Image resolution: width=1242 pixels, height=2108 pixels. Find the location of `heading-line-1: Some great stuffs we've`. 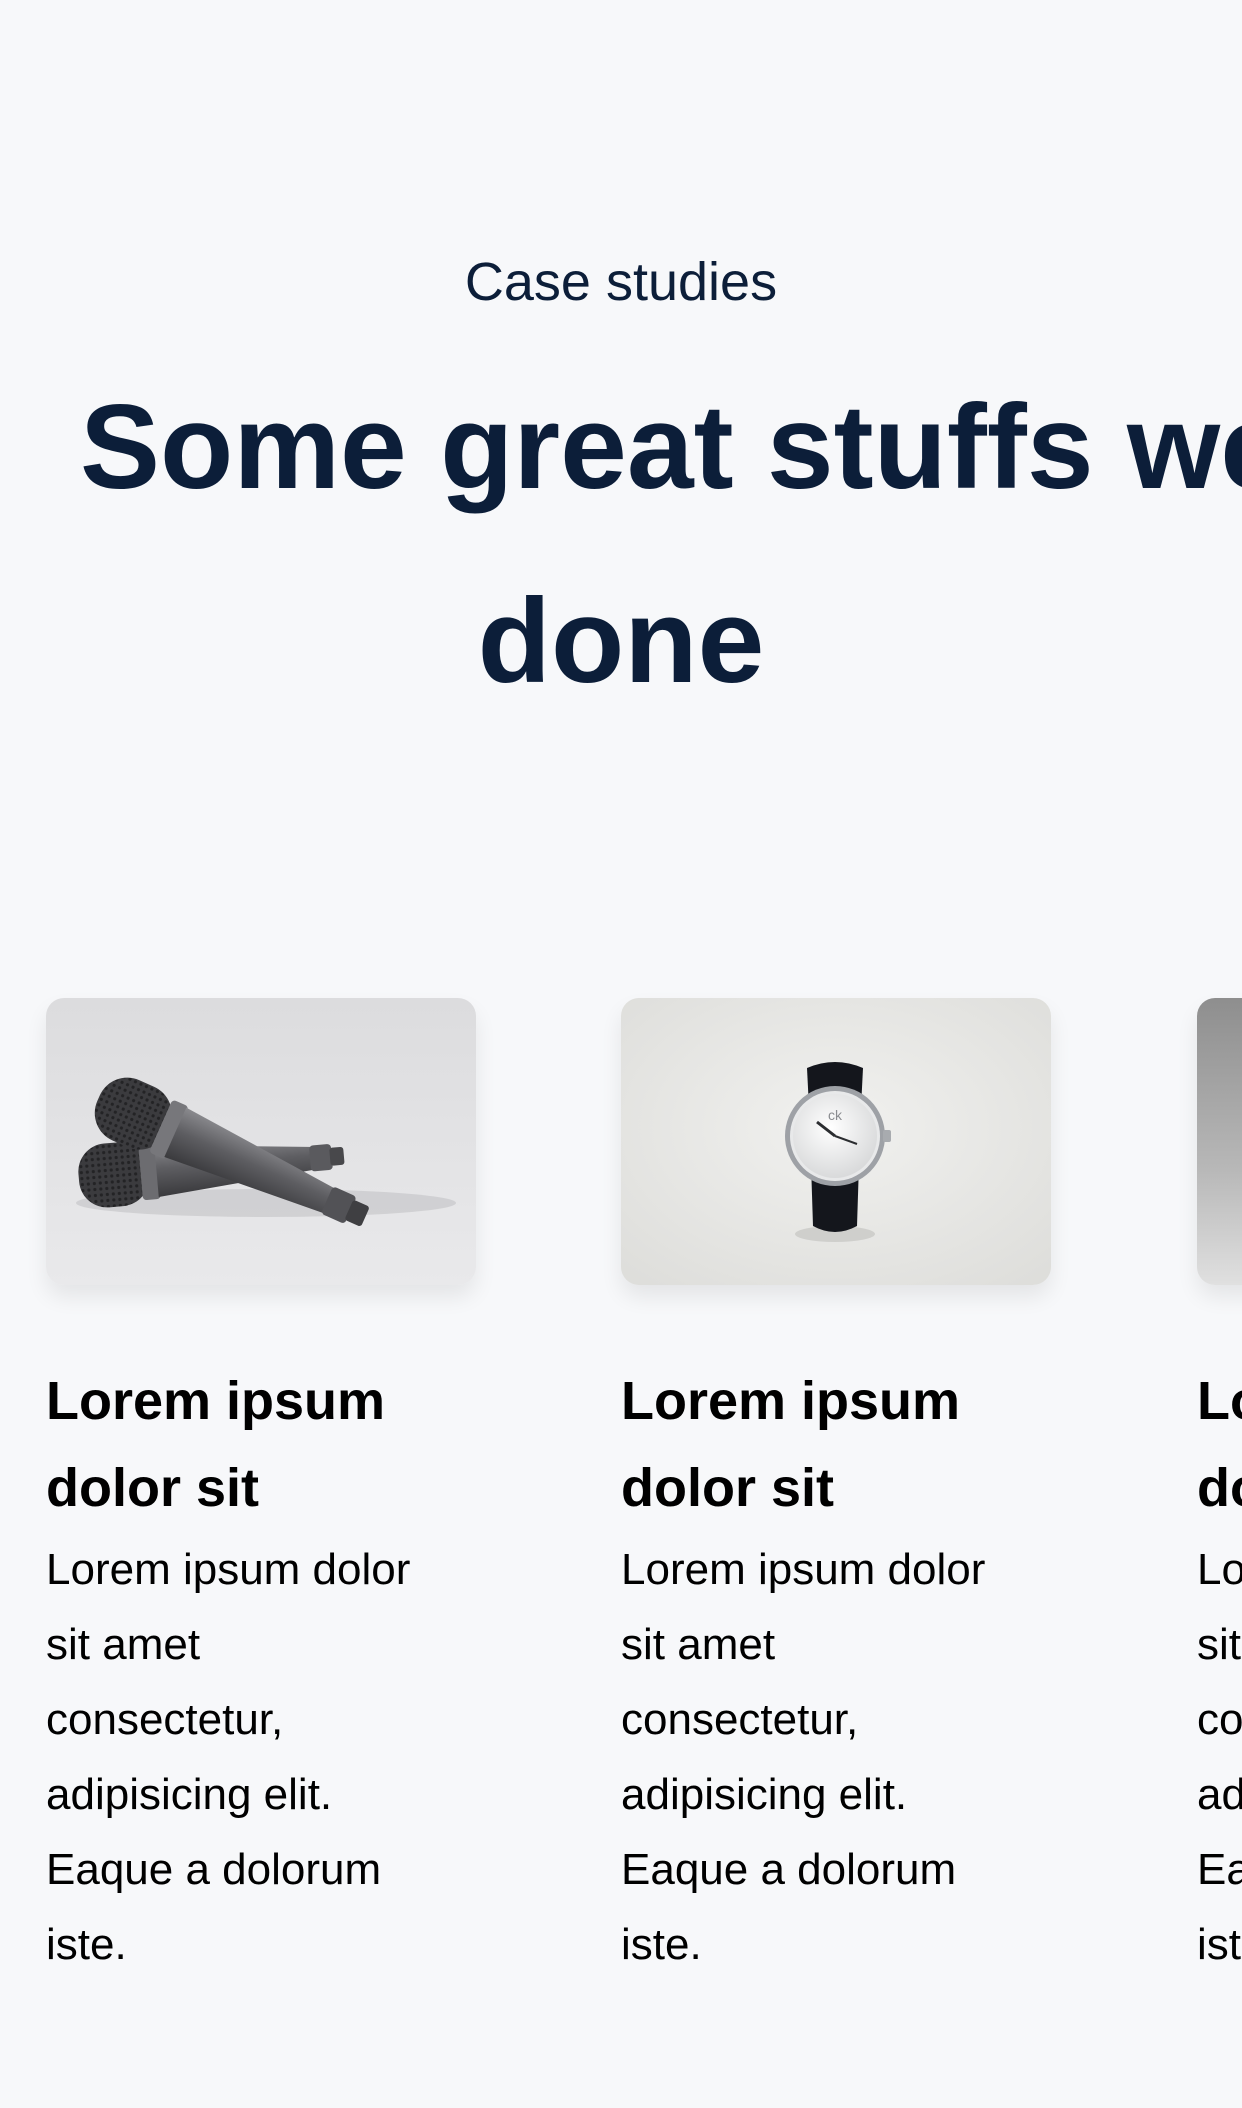

heading-line-1: Some great stuffs we've is located at coordinates (661, 447).